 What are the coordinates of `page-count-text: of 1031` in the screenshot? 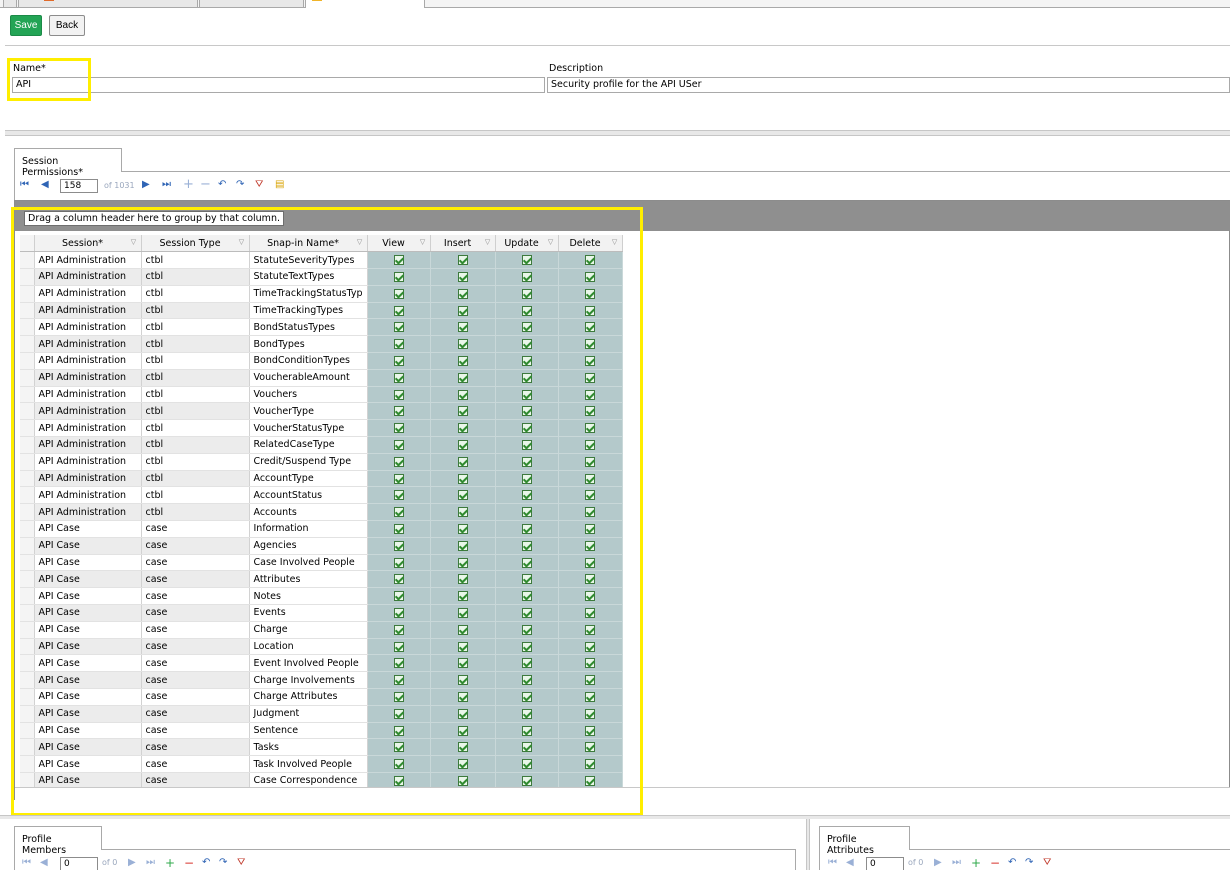 It's located at (119, 185).